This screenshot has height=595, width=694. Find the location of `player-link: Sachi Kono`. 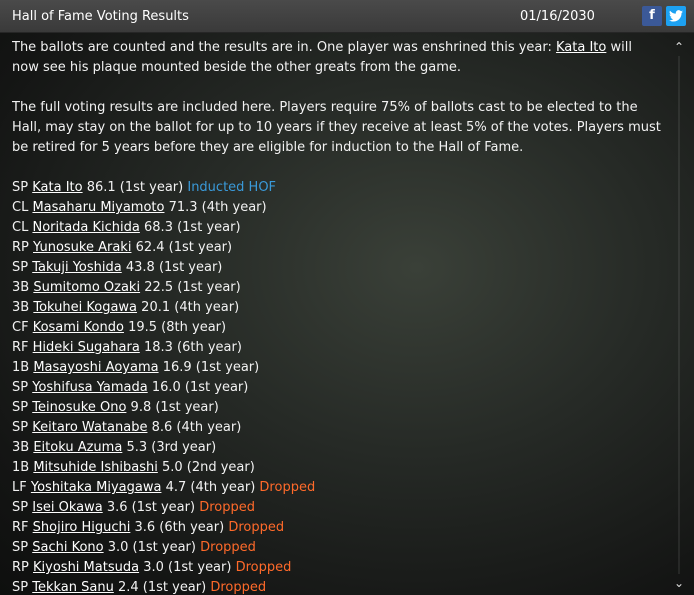

player-link: Sachi Kono is located at coordinates (67, 547).